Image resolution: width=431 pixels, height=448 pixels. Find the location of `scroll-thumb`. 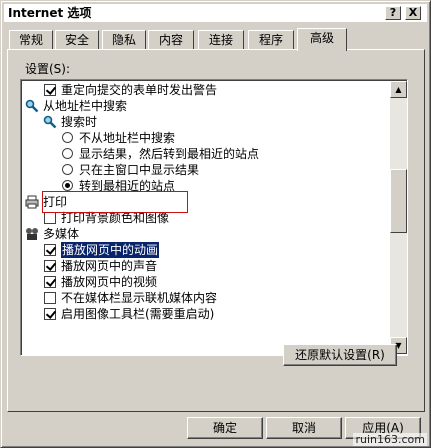

scroll-thumb is located at coordinates (398, 201).